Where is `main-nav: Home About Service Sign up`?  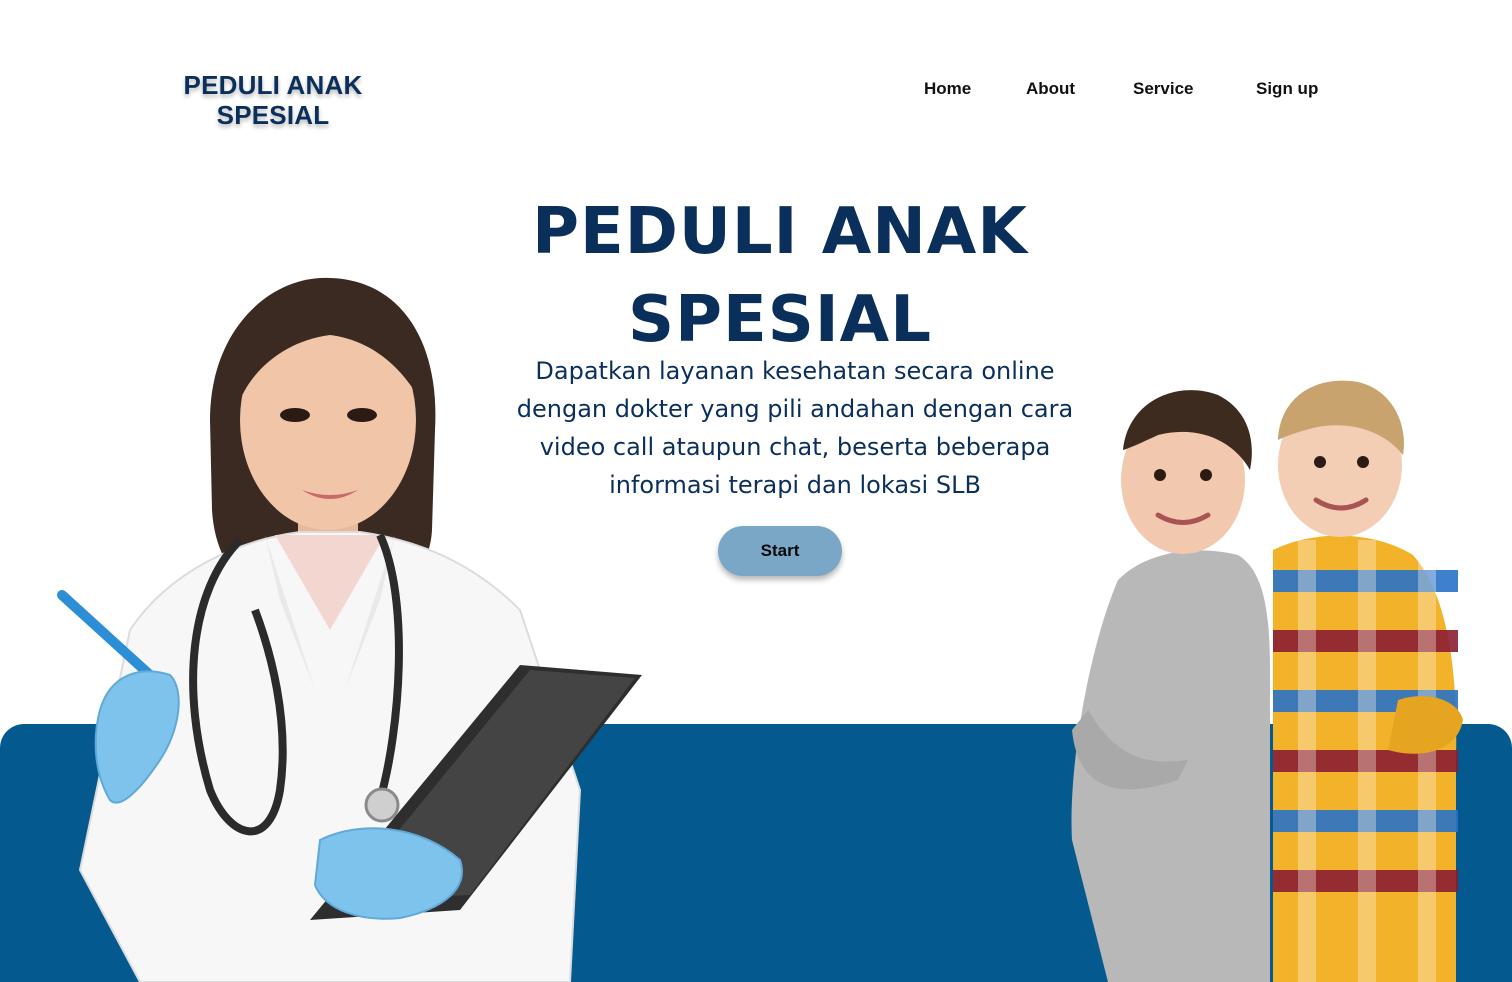 main-nav: Home About Service Sign up is located at coordinates (756, 90).